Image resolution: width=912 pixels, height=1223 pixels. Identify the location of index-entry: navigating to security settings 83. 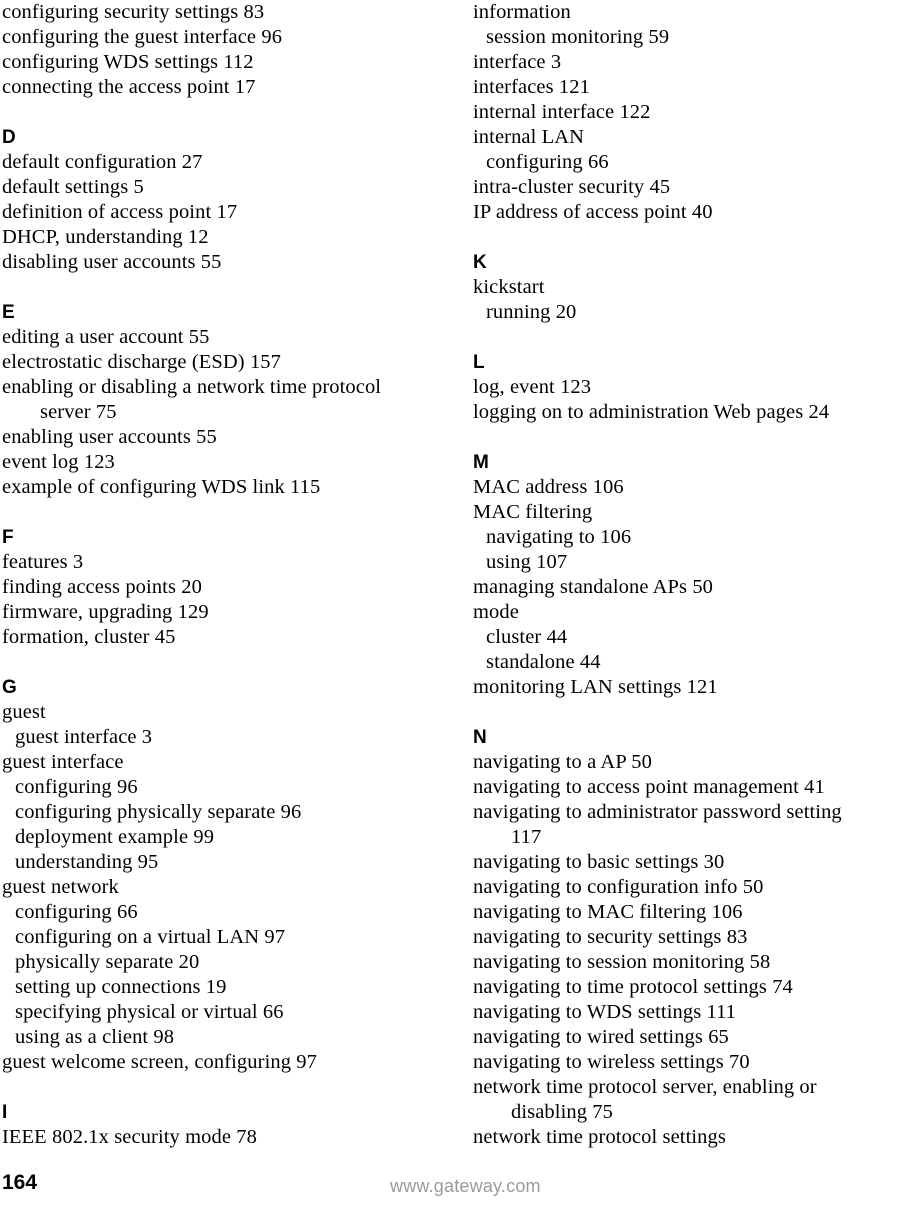
(610, 937).